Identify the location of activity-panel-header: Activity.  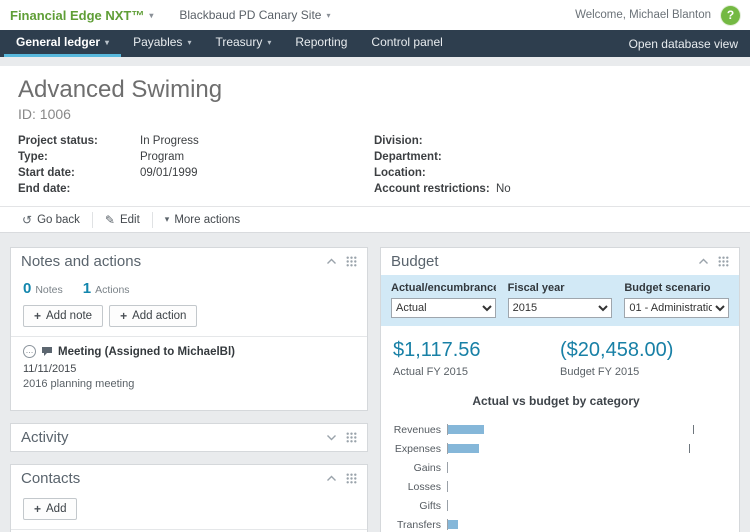
(189, 437).